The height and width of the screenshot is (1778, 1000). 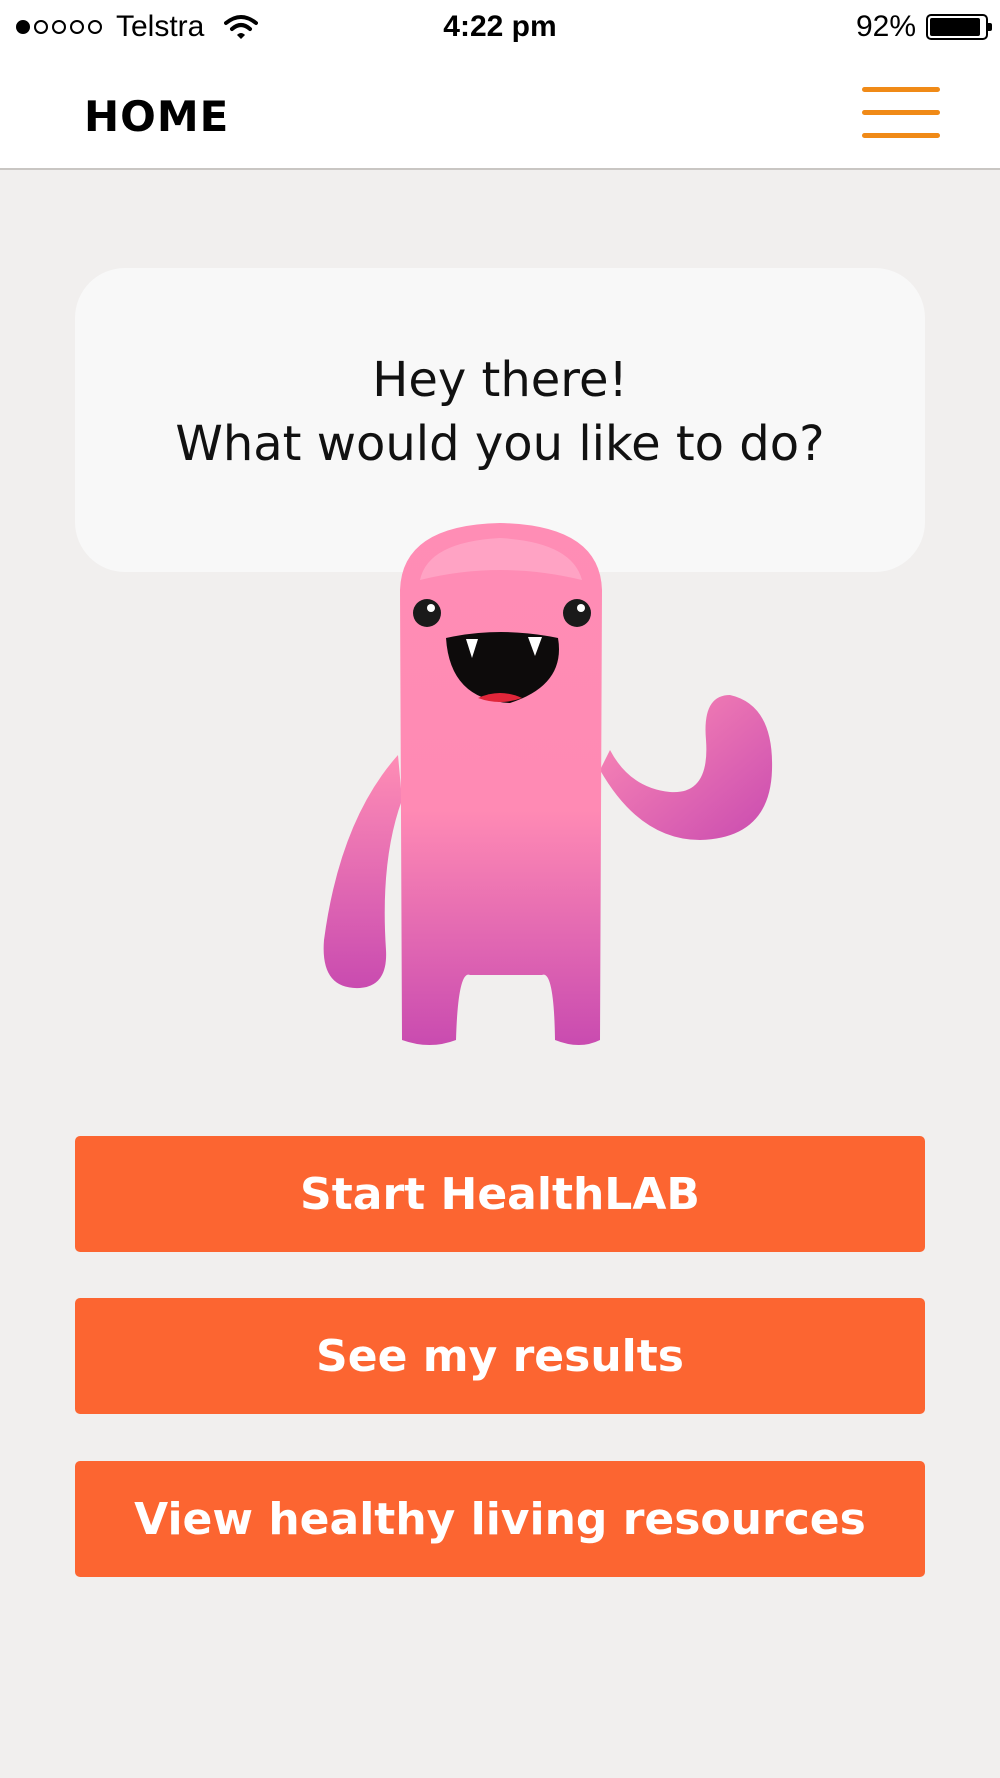 I want to click on battery-fill, so click(x=955, y=27).